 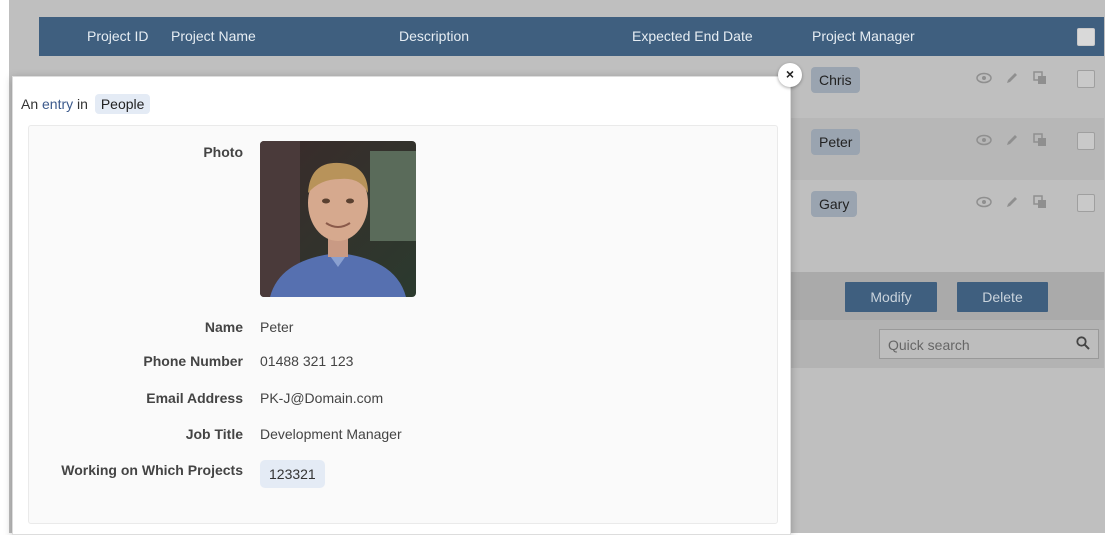 What do you see at coordinates (1083, 343) in the screenshot?
I see `search-icon` at bounding box center [1083, 343].